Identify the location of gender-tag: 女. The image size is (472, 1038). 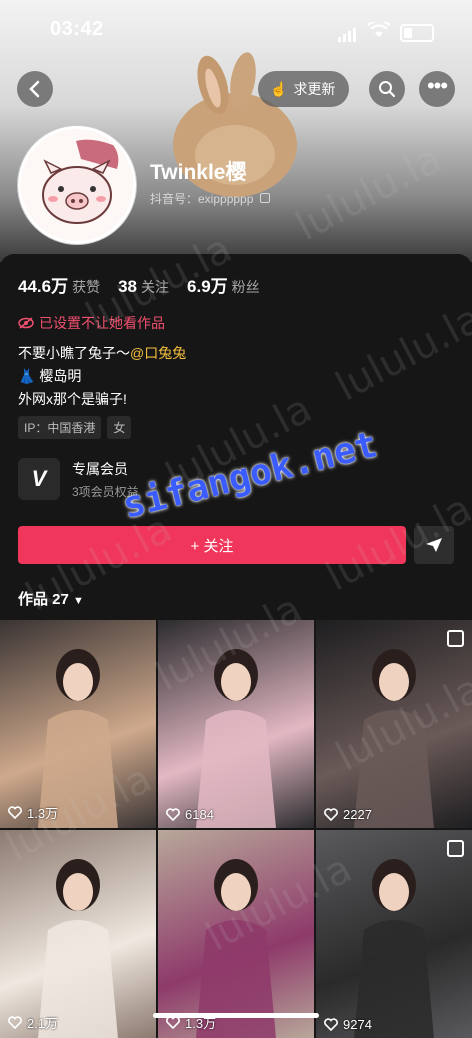
(119, 427).